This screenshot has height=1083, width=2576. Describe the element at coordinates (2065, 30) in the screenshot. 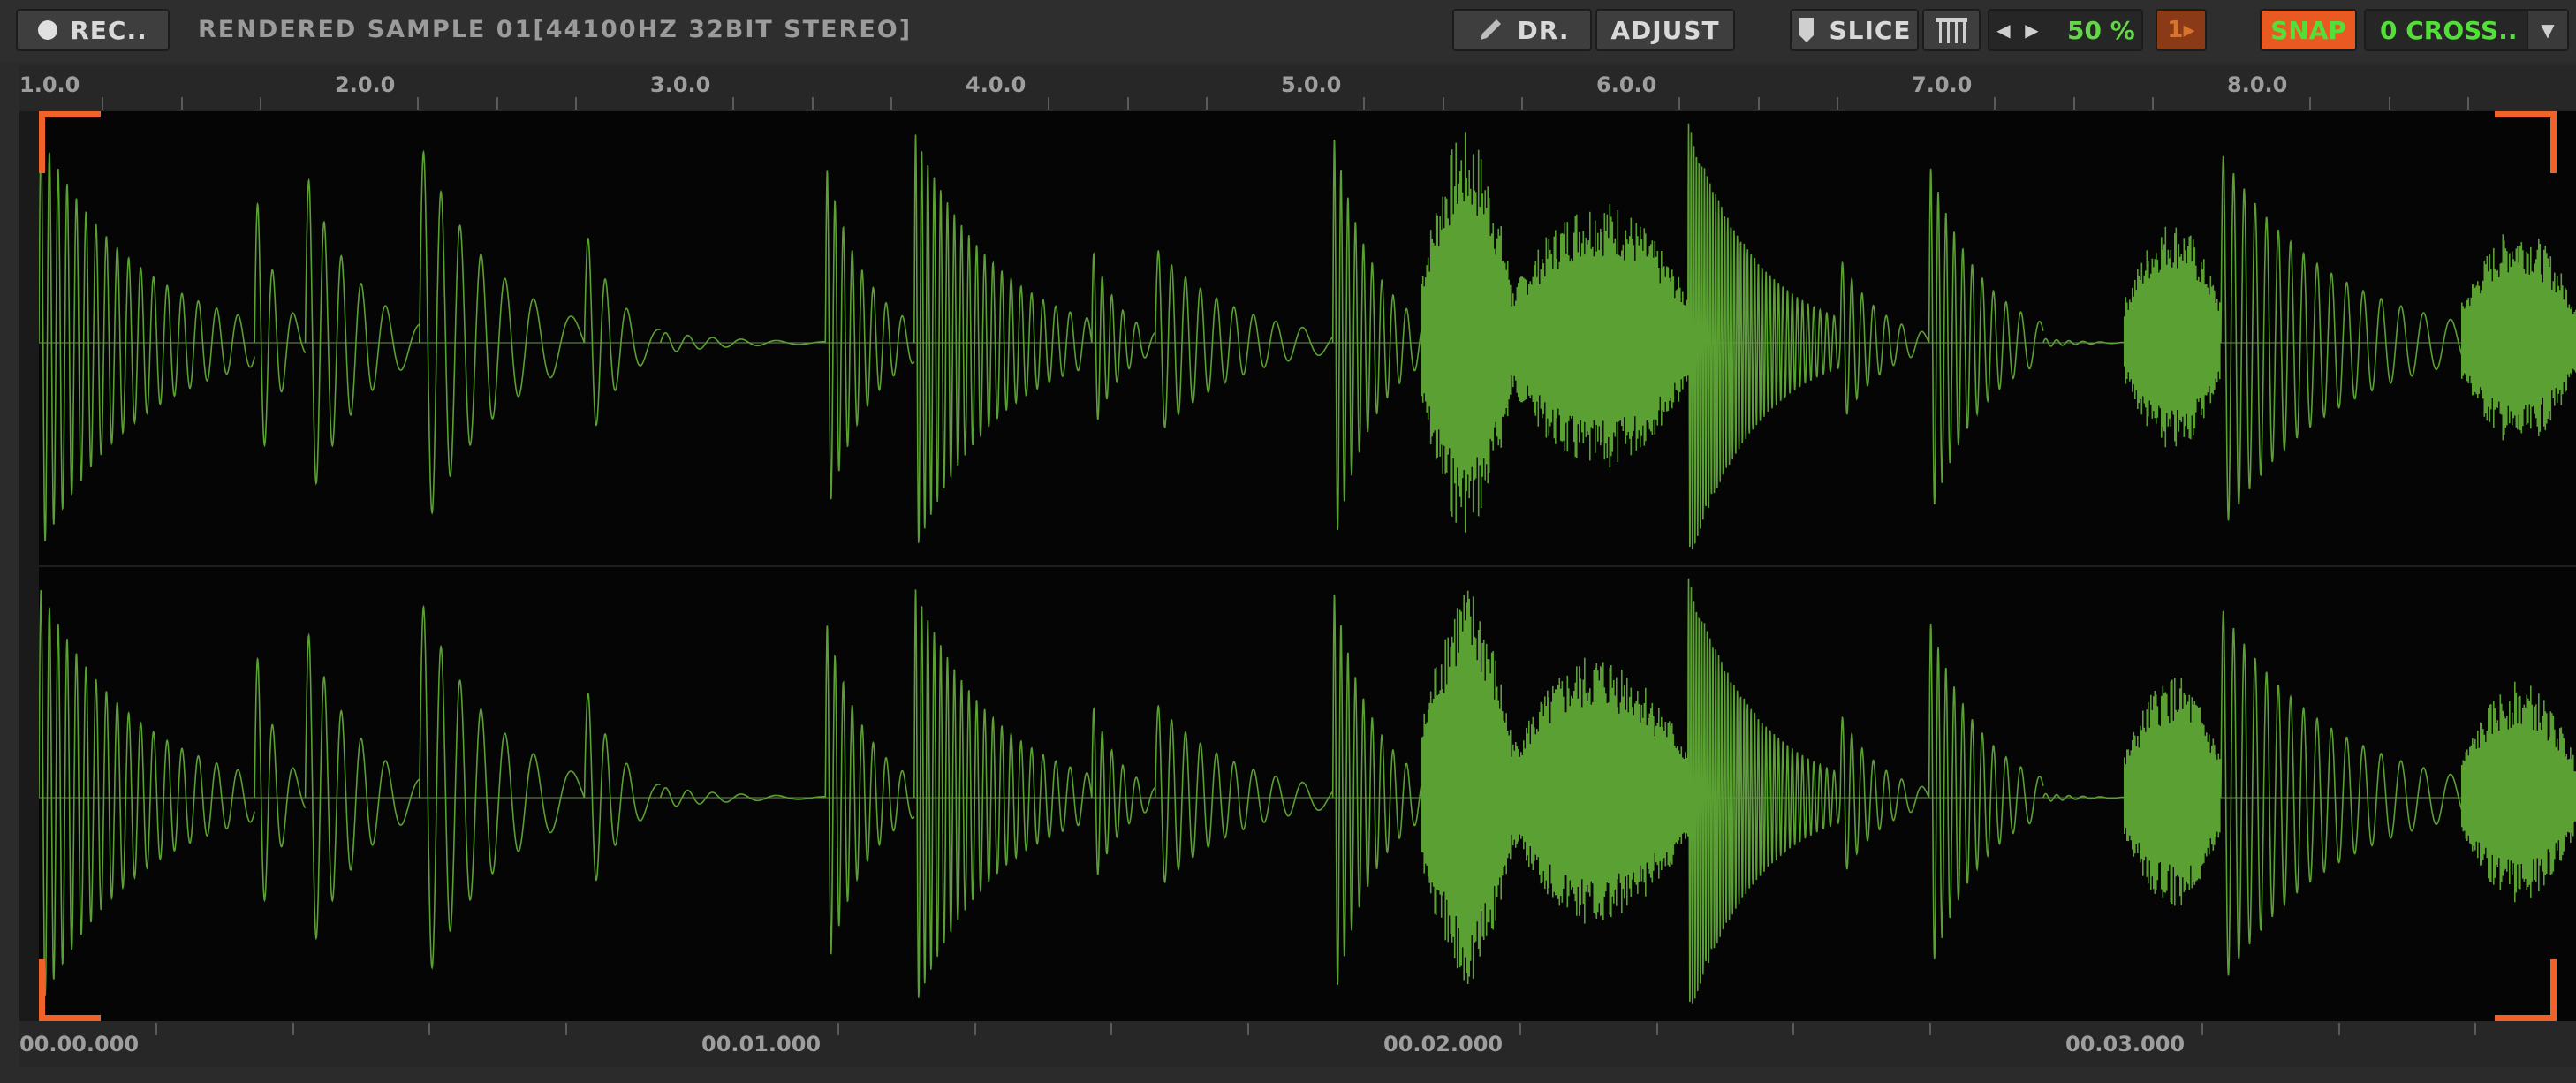

I see `zoom-control: ◀ ▶ 50 %` at that location.